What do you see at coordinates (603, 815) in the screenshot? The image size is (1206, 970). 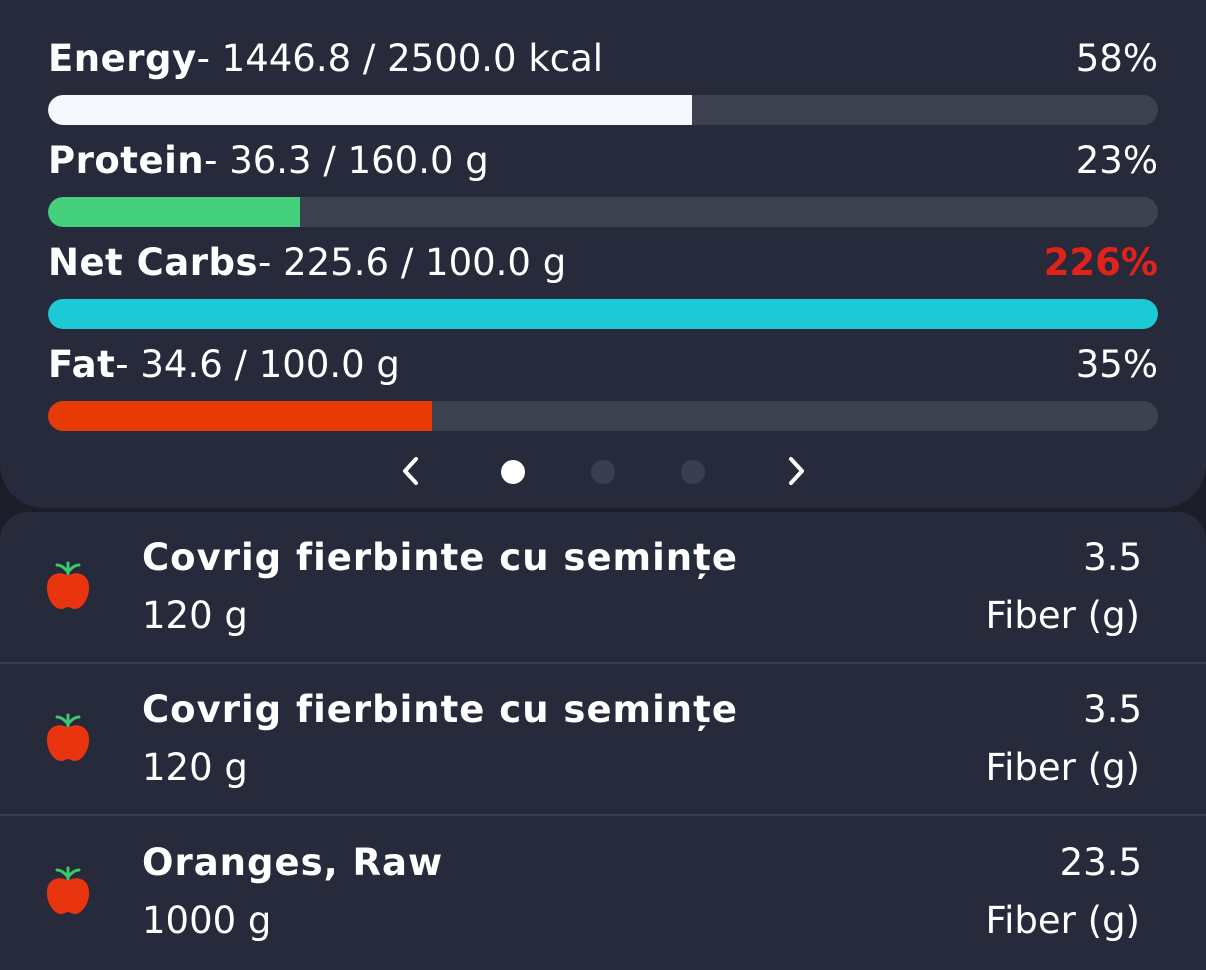 I see `divider` at bounding box center [603, 815].